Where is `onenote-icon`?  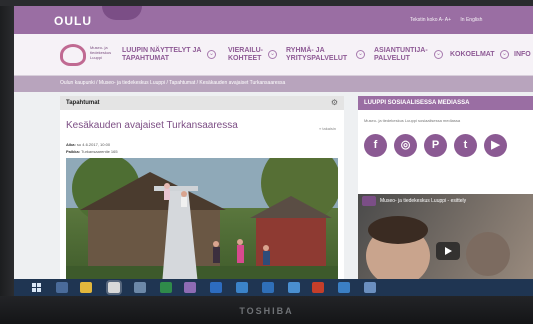
onenote-icon is located at coordinates (190, 287).